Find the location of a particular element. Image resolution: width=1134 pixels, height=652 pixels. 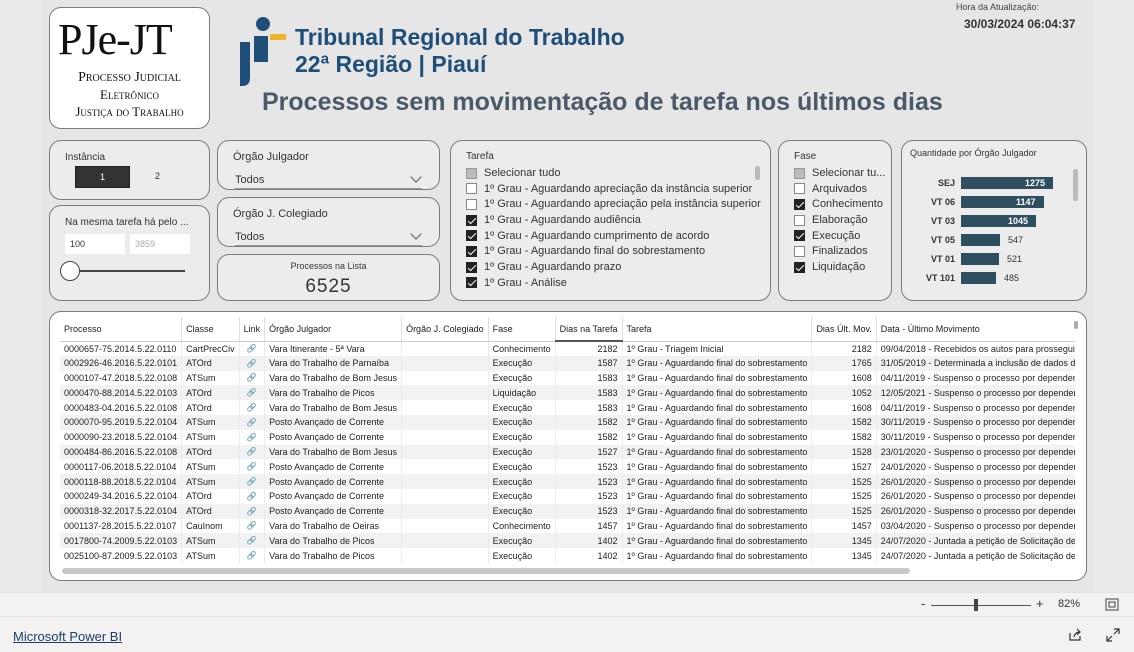

tarefa-option: 1º Grau - Aguardando audiência is located at coordinates (613, 221).